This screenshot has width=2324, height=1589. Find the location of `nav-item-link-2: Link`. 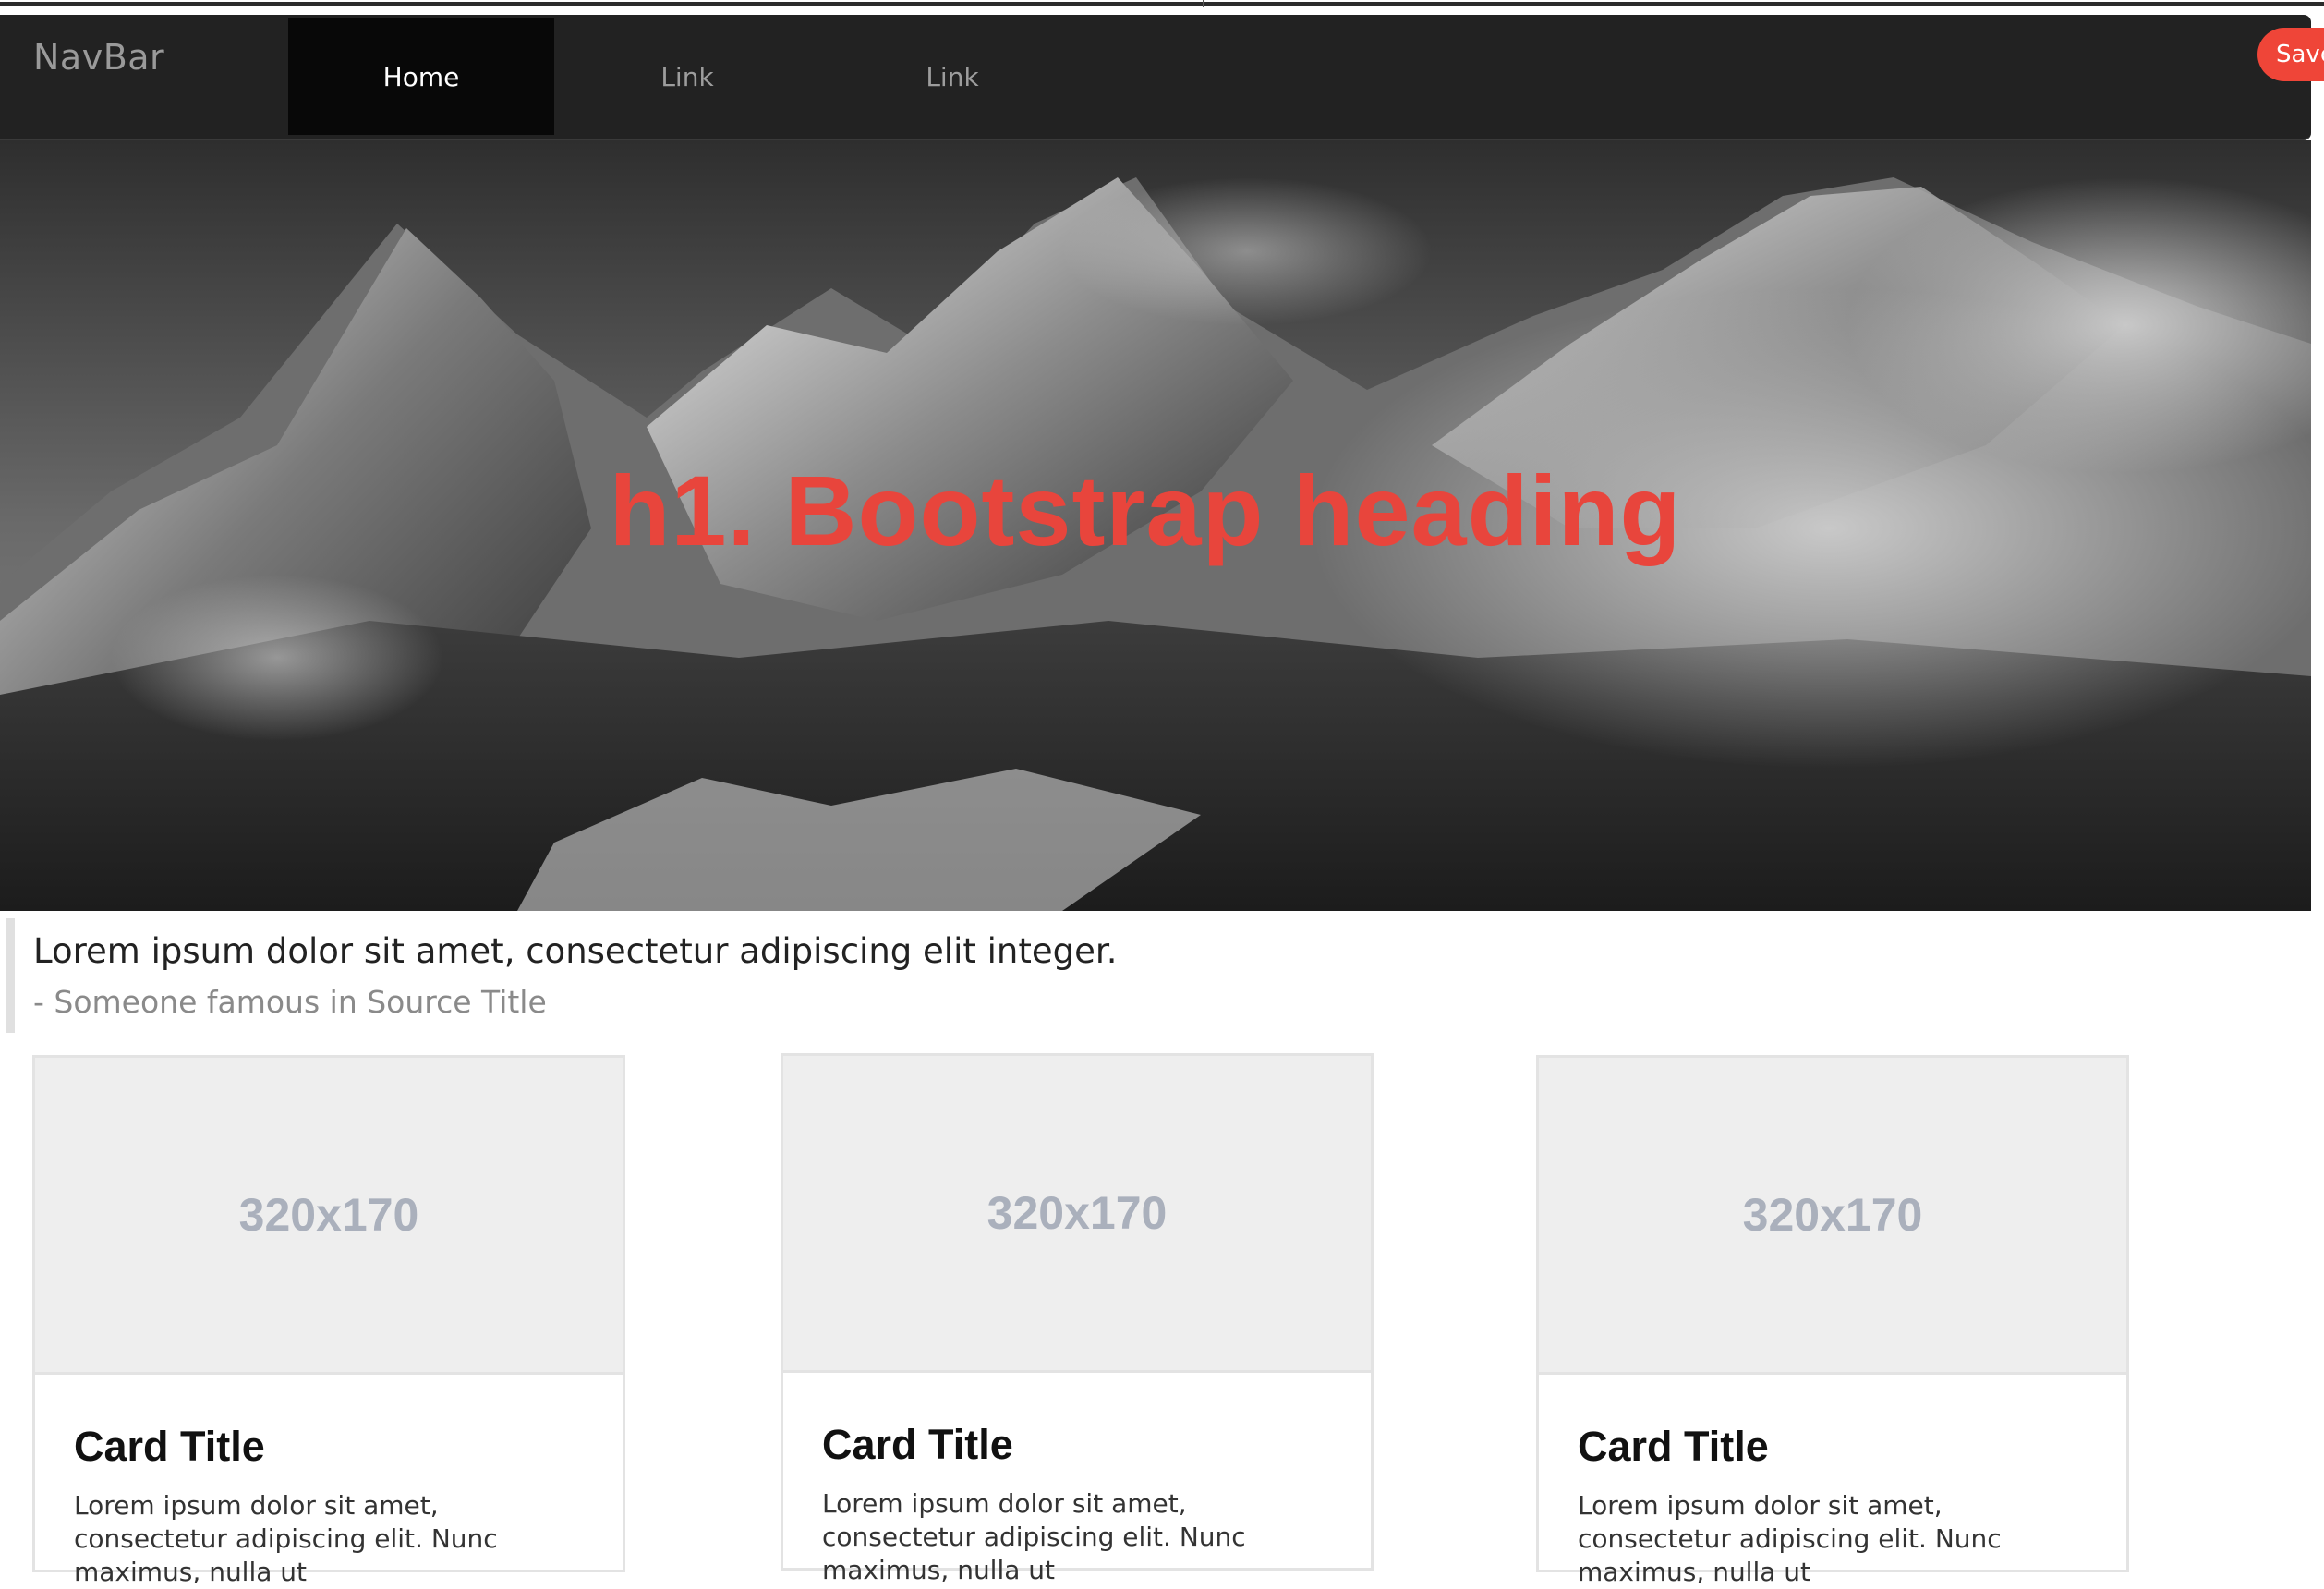

nav-item-link-2: Link is located at coordinates (952, 76).